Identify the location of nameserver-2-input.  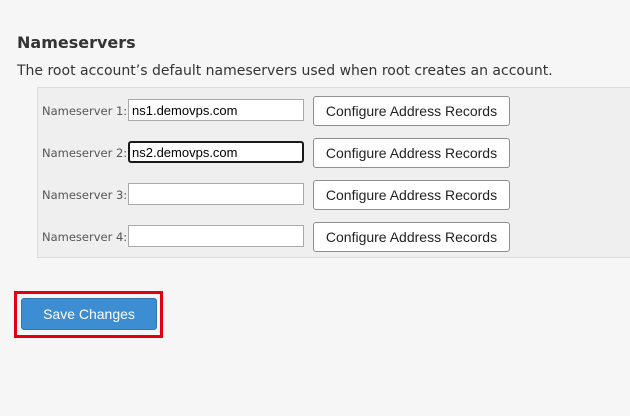
(216, 152).